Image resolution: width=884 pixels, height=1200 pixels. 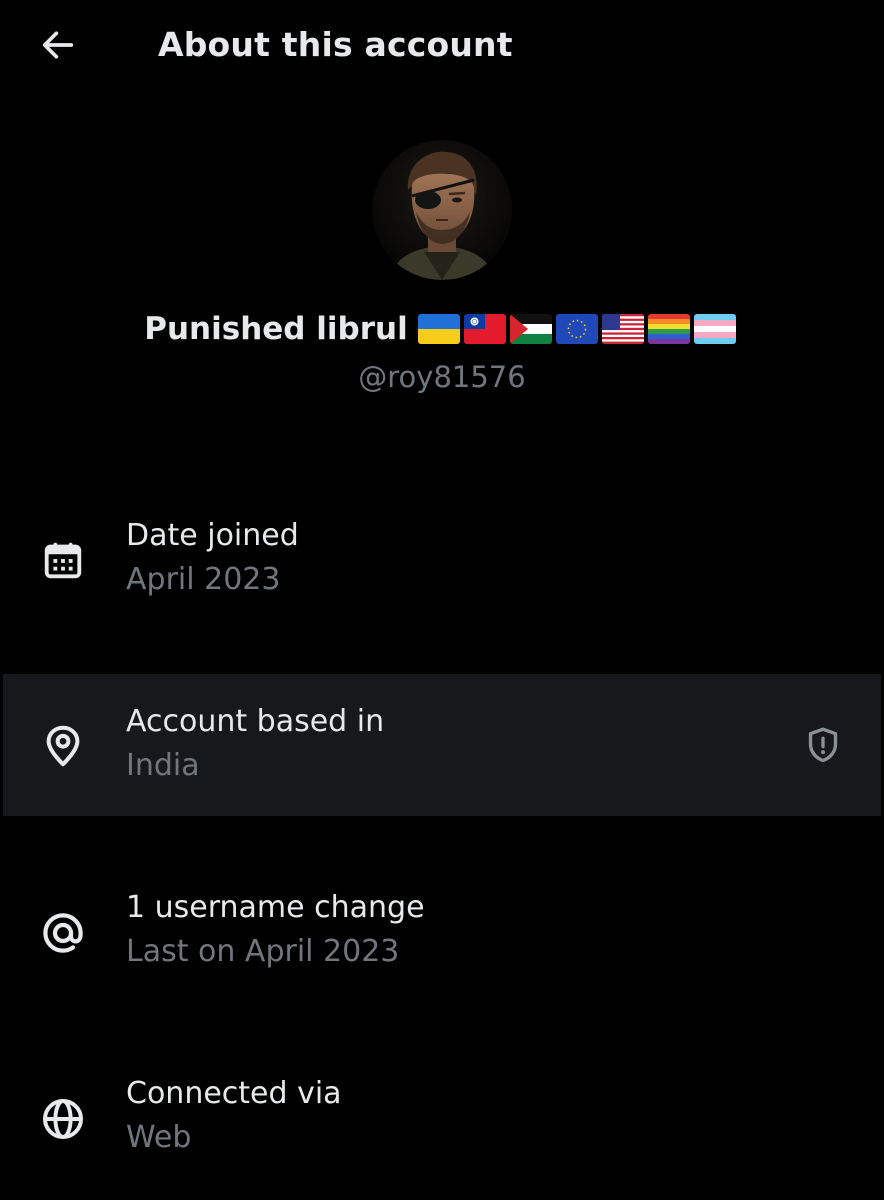 What do you see at coordinates (442, 1119) in the screenshot?
I see `connected-via-row: Connected via Web` at bounding box center [442, 1119].